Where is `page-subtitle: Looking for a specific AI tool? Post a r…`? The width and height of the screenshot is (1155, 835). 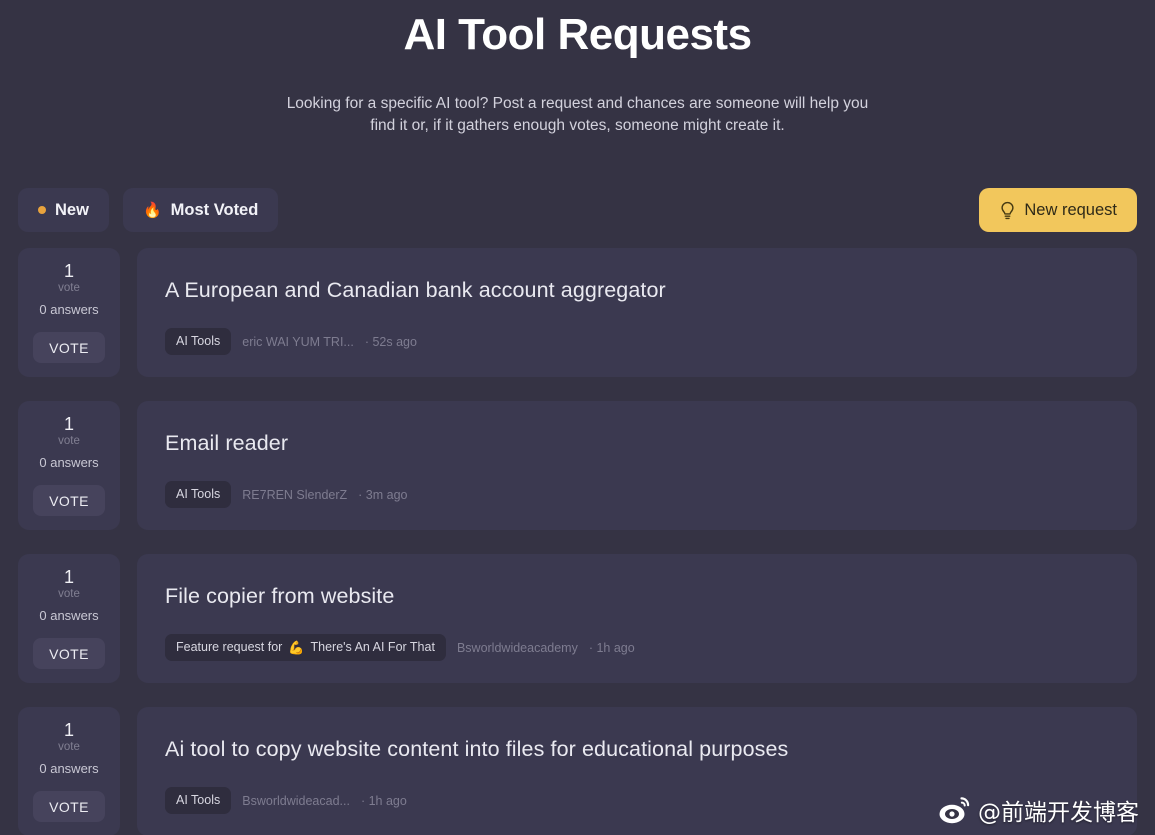 page-subtitle: Looking for a specific AI tool? Post a r… is located at coordinates (577, 115).